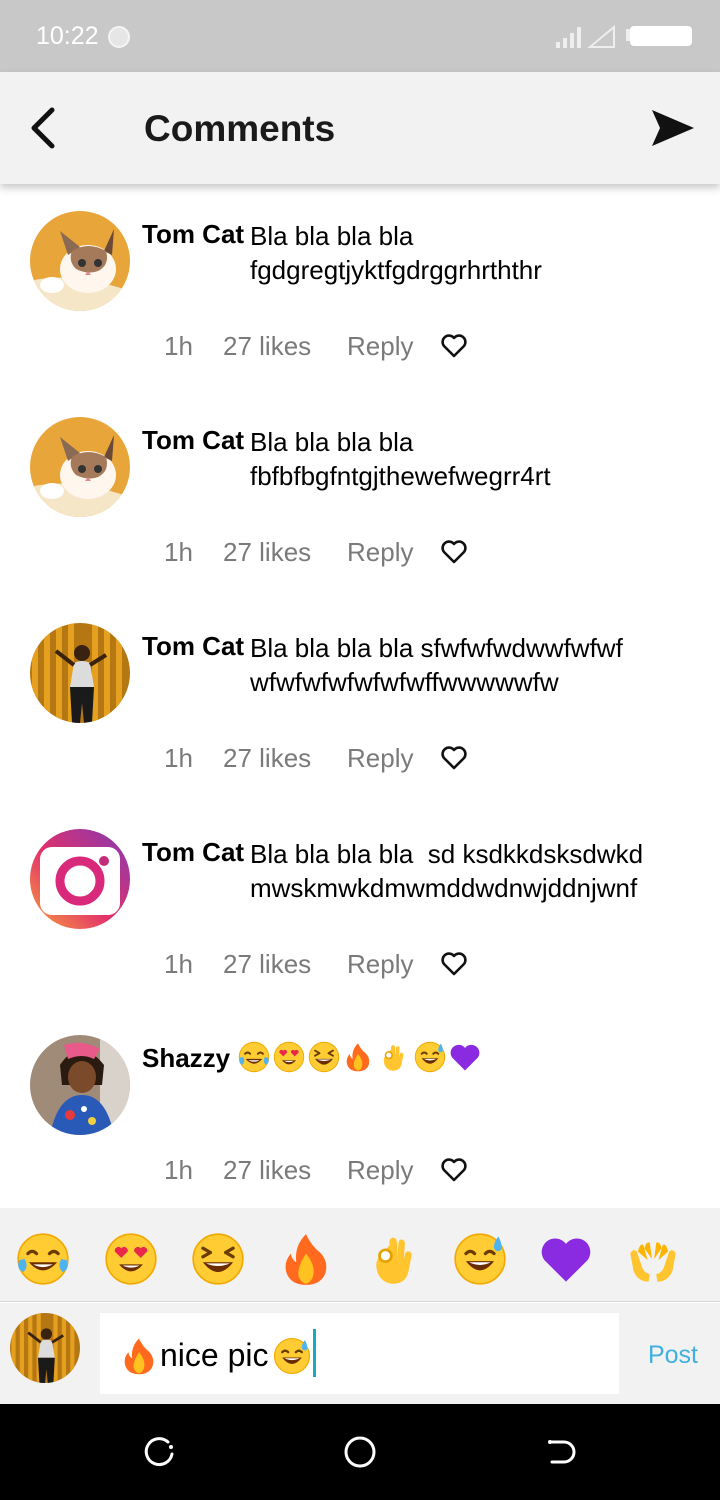 The width and height of the screenshot is (720, 1500). Describe the element at coordinates (160, 1452) in the screenshot. I see `recent-apps-icon` at that location.